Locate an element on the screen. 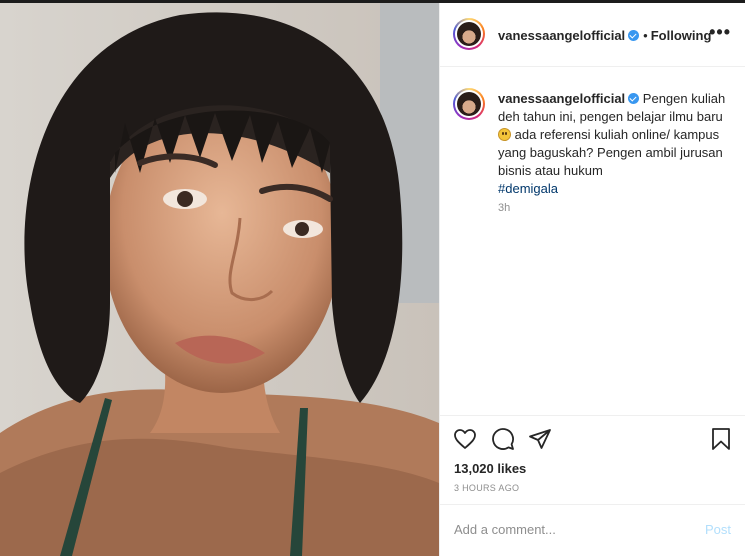 This screenshot has height=556, width=745. hashtag-link: #demigala is located at coordinates (528, 188).